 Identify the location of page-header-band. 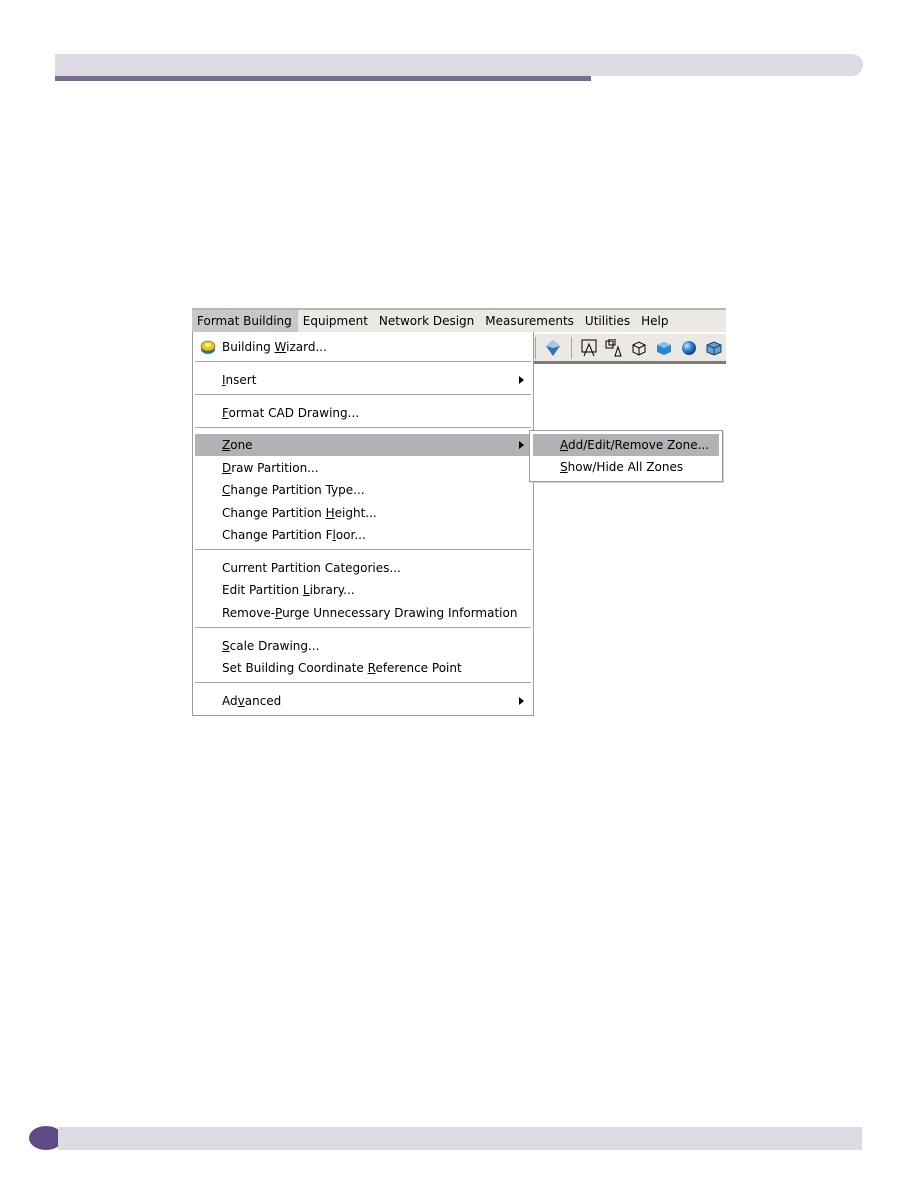
(459, 65).